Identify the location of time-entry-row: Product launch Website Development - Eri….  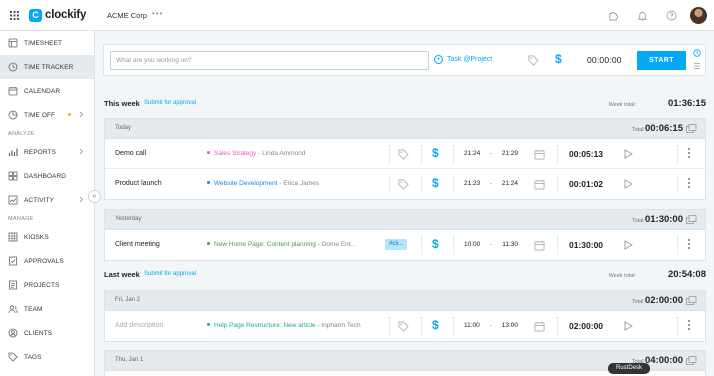
(405, 184).